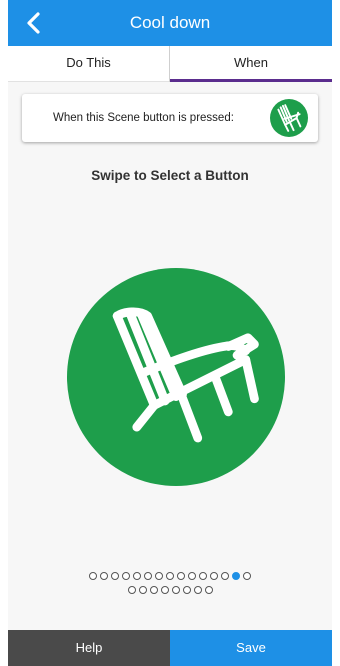 This screenshot has width=340, height=666. What do you see at coordinates (89, 64) in the screenshot?
I see `tab-do-this: Do This` at bounding box center [89, 64].